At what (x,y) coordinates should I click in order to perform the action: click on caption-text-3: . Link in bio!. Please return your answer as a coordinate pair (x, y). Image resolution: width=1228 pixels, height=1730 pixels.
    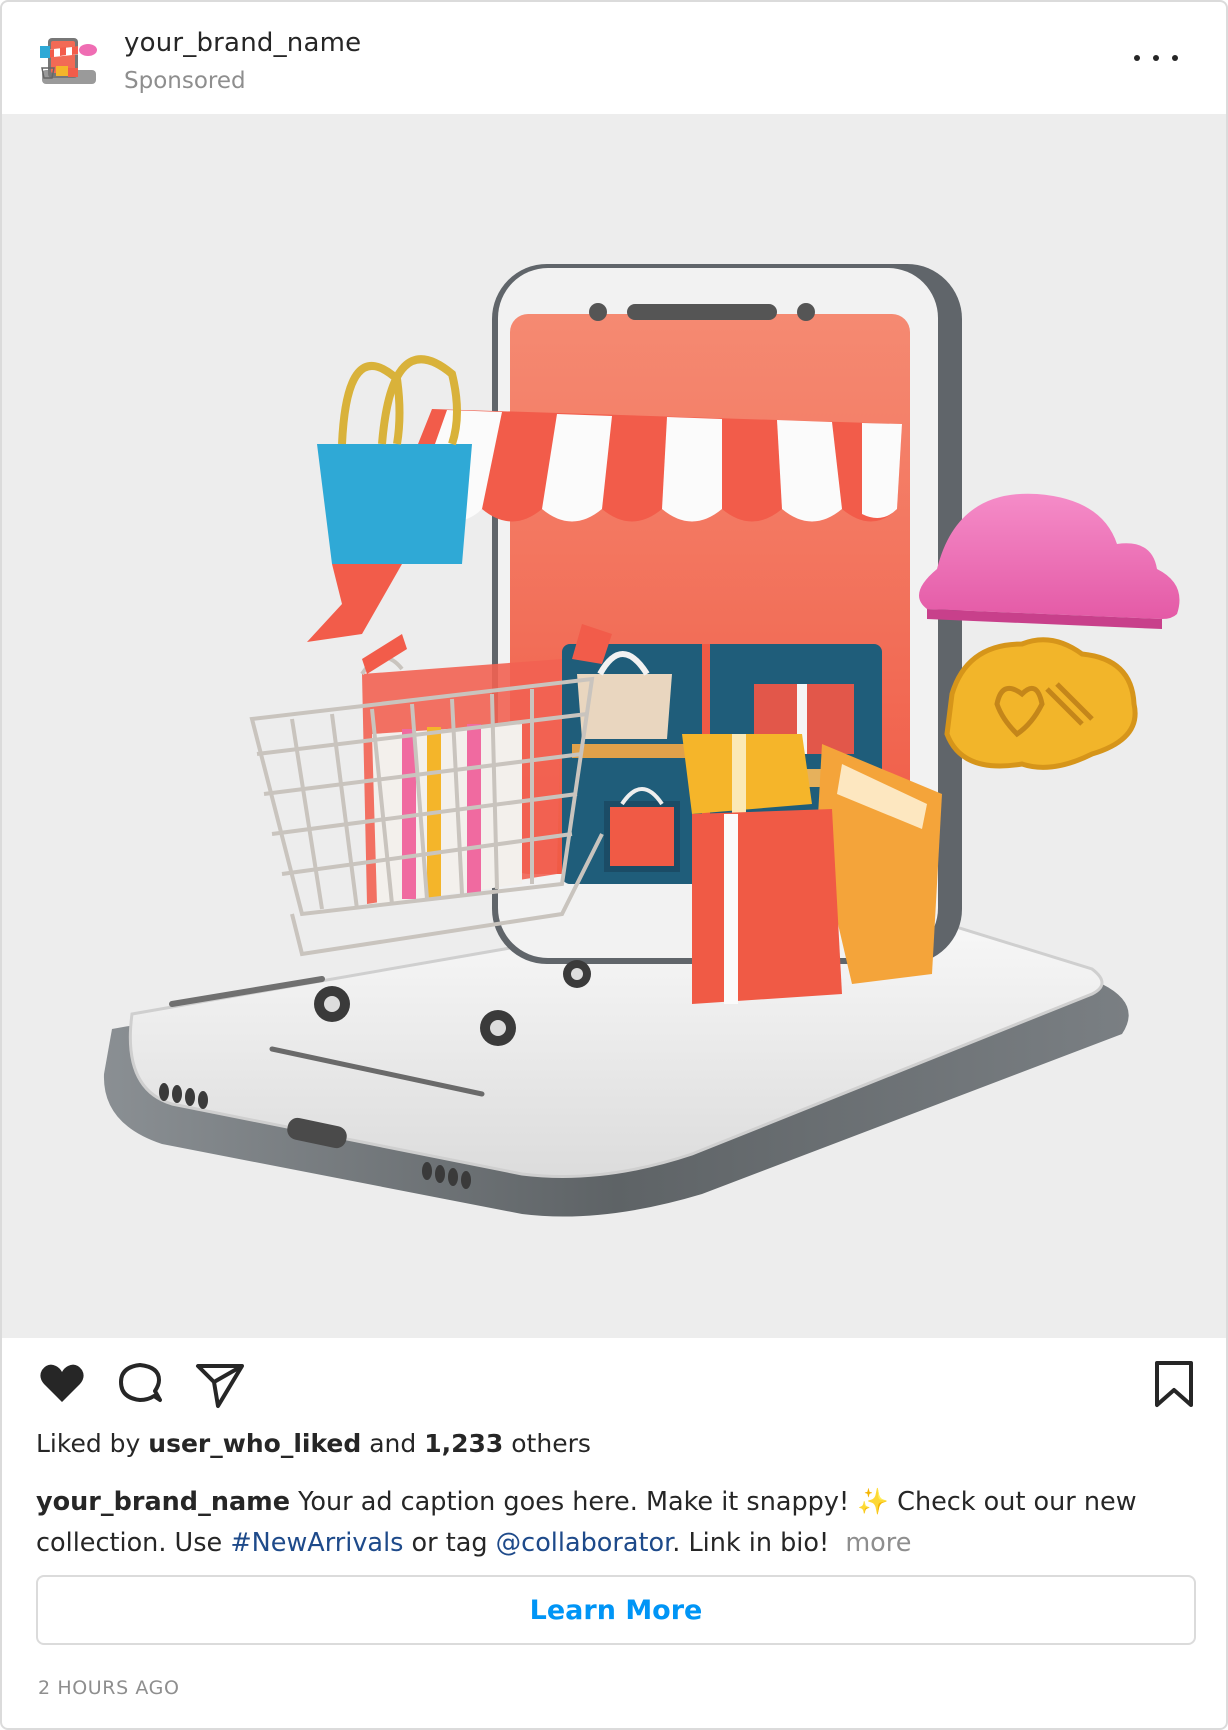
    Looking at the image, I should click on (751, 1543).